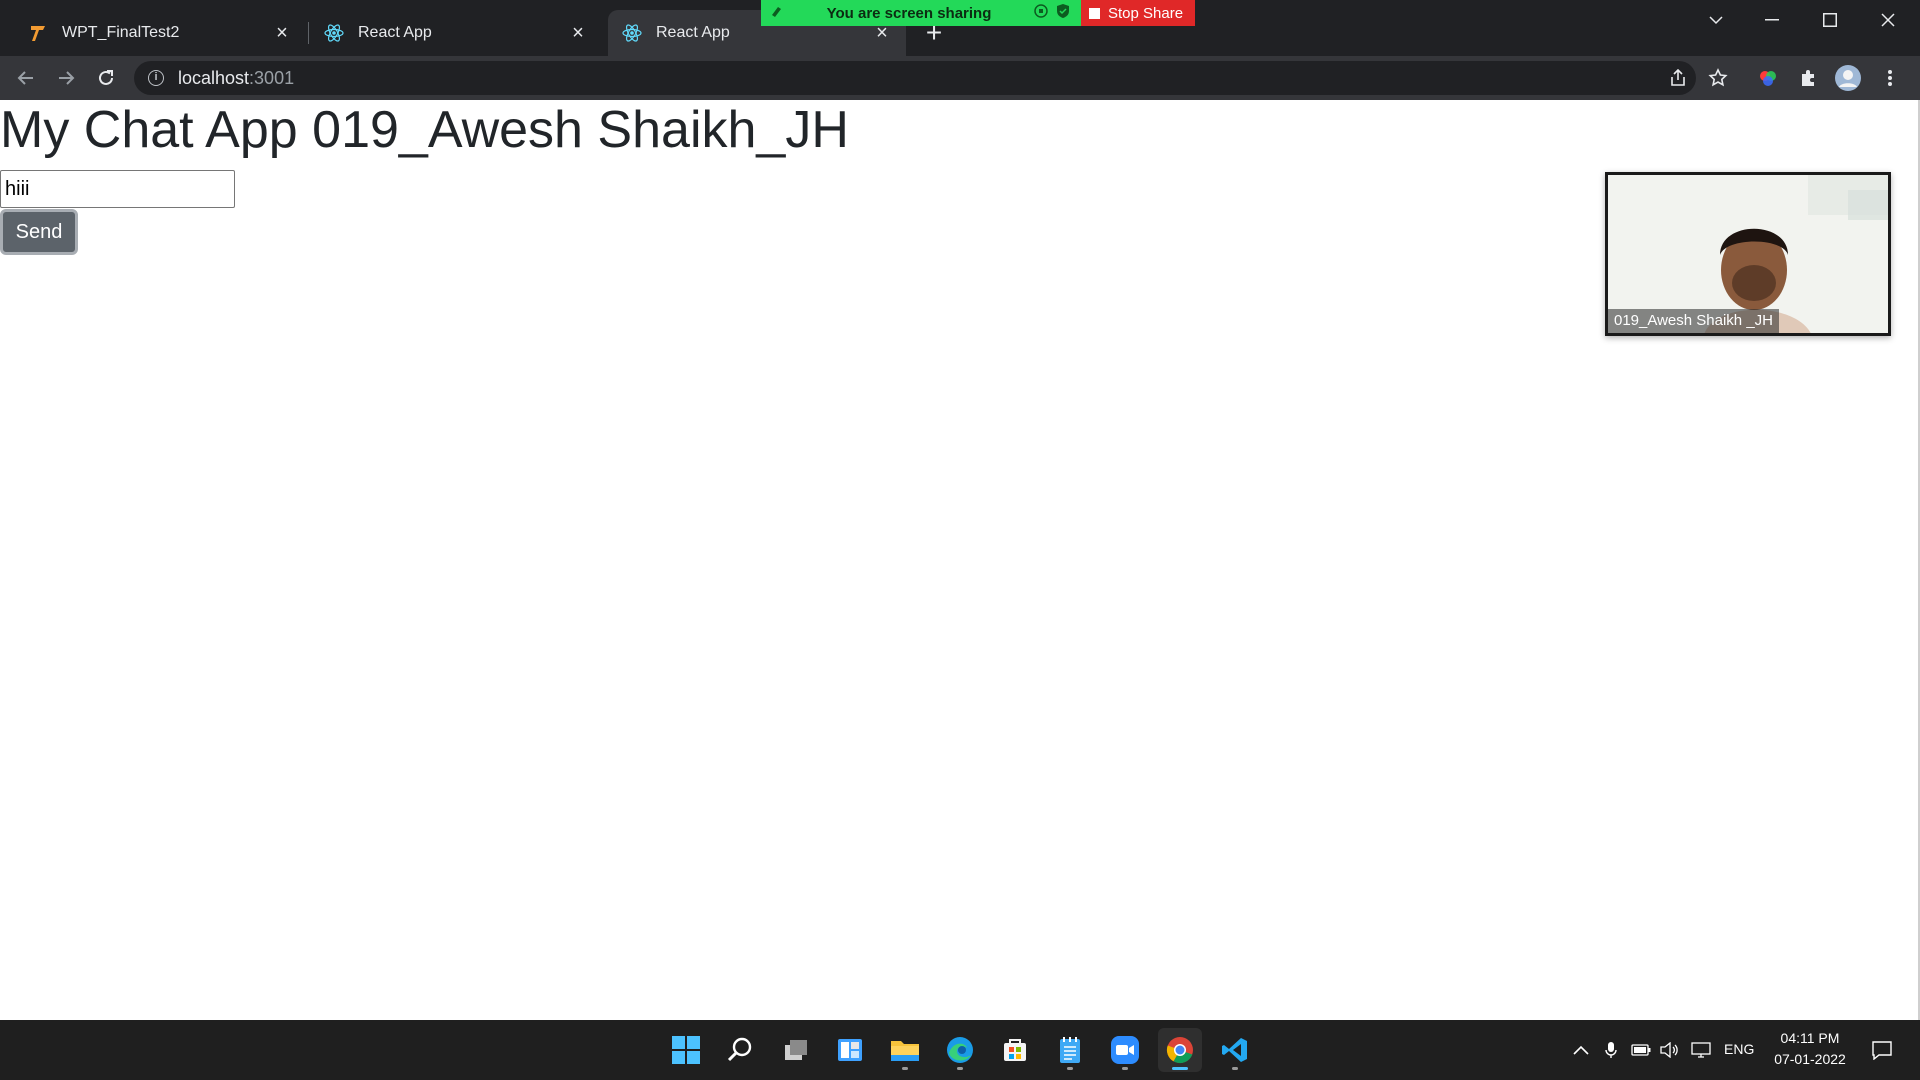  Describe the element at coordinates (26, 78) in the screenshot. I see `back-icon` at that location.